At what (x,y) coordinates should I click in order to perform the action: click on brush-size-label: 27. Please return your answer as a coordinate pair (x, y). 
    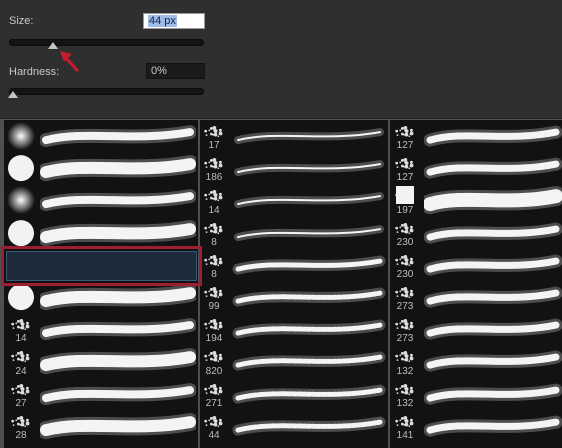
    Looking at the image, I should click on (21, 403).